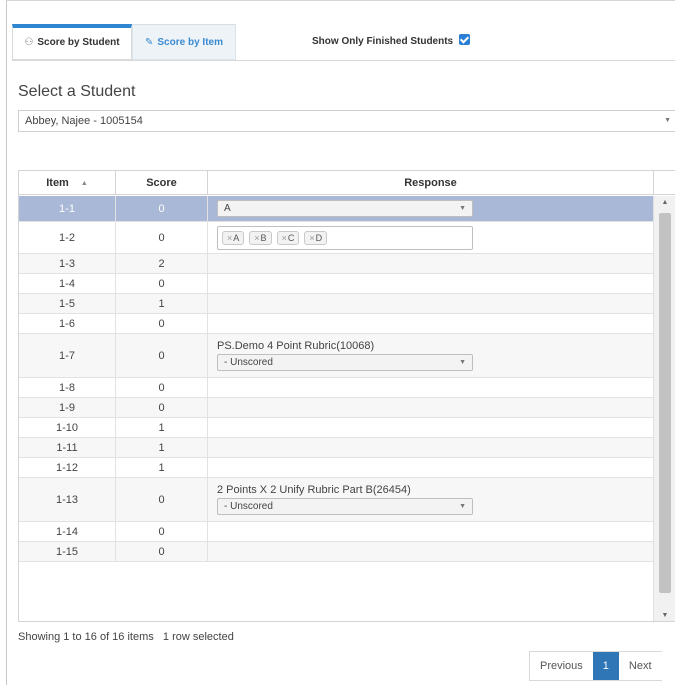 Image resolution: width=675 pixels, height=685 pixels. I want to click on table-row: 1-8 0, so click(336, 388).